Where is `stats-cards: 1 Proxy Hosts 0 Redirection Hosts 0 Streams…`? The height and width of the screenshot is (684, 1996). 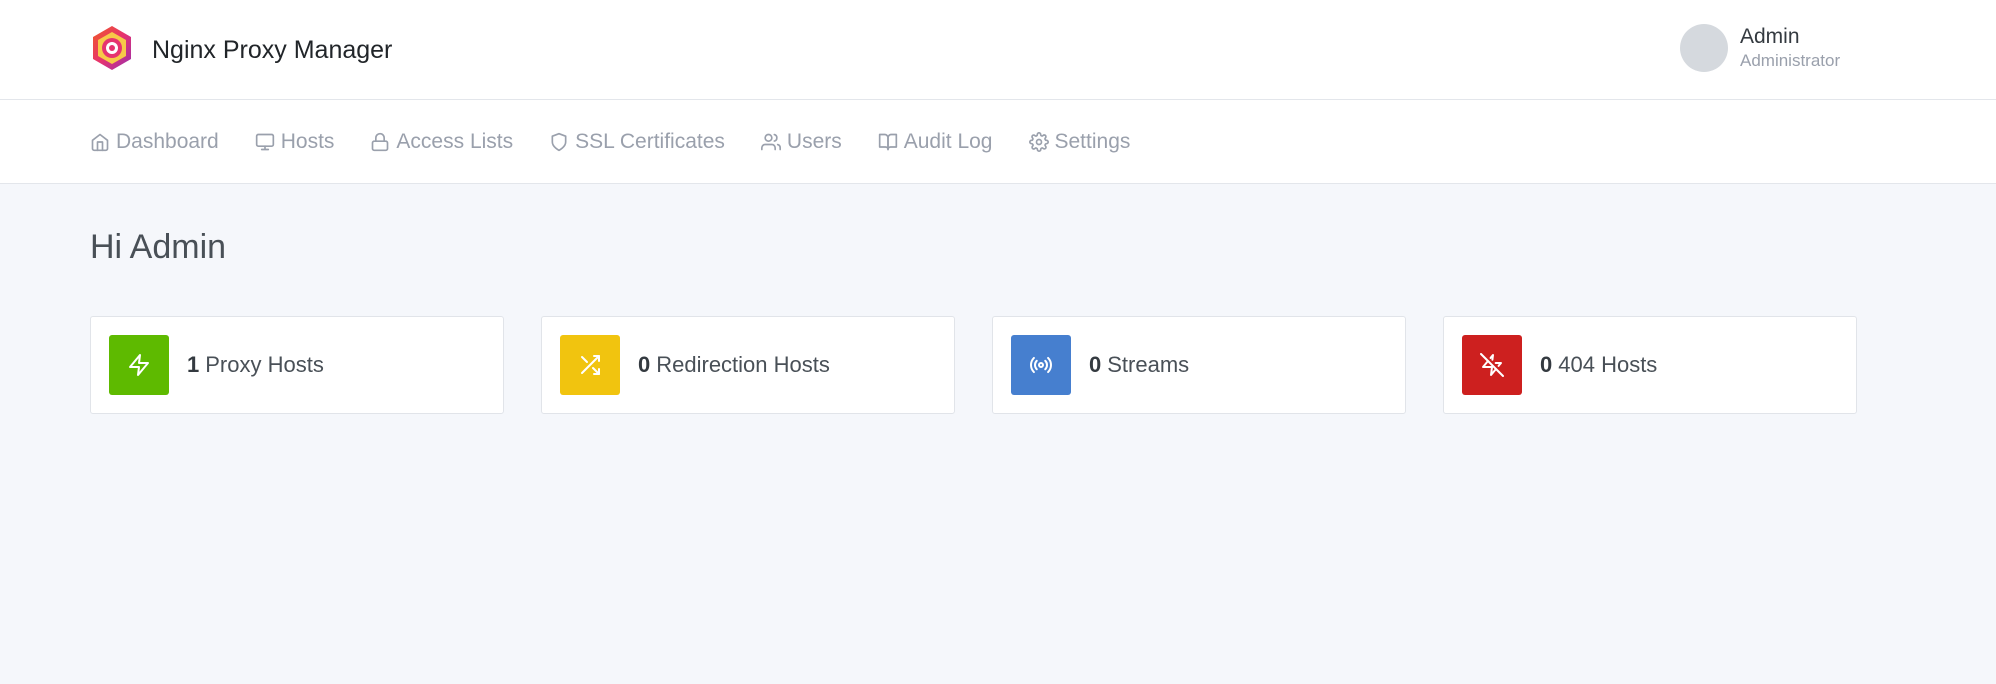 stats-cards: 1 Proxy Hosts 0 Redirection Hosts 0 Streams… is located at coordinates (973, 365).